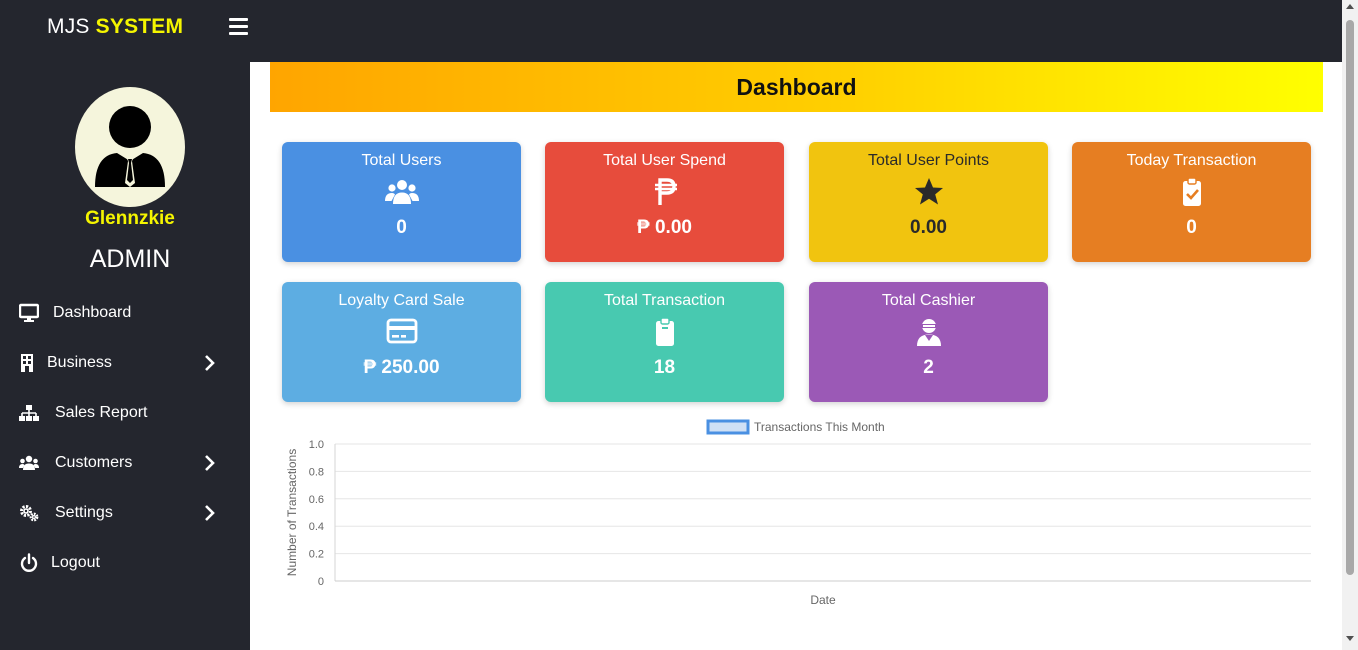 This screenshot has height=650, width=1358. What do you see at coordinates (401, 160) in the screenshot?
I see `card-title: Total Users` at bounding box center [401, 160].